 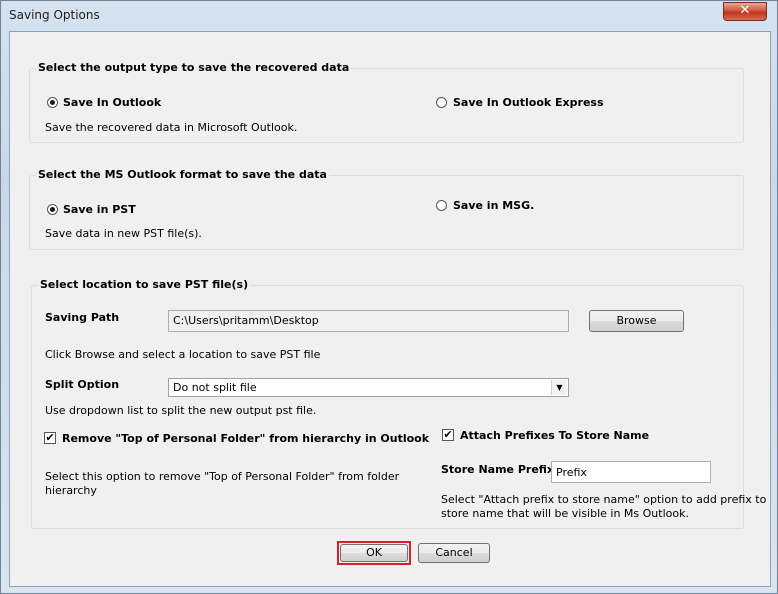 I want to click on save-in-pst-label: Save in PST, so click(x=99, y=209).